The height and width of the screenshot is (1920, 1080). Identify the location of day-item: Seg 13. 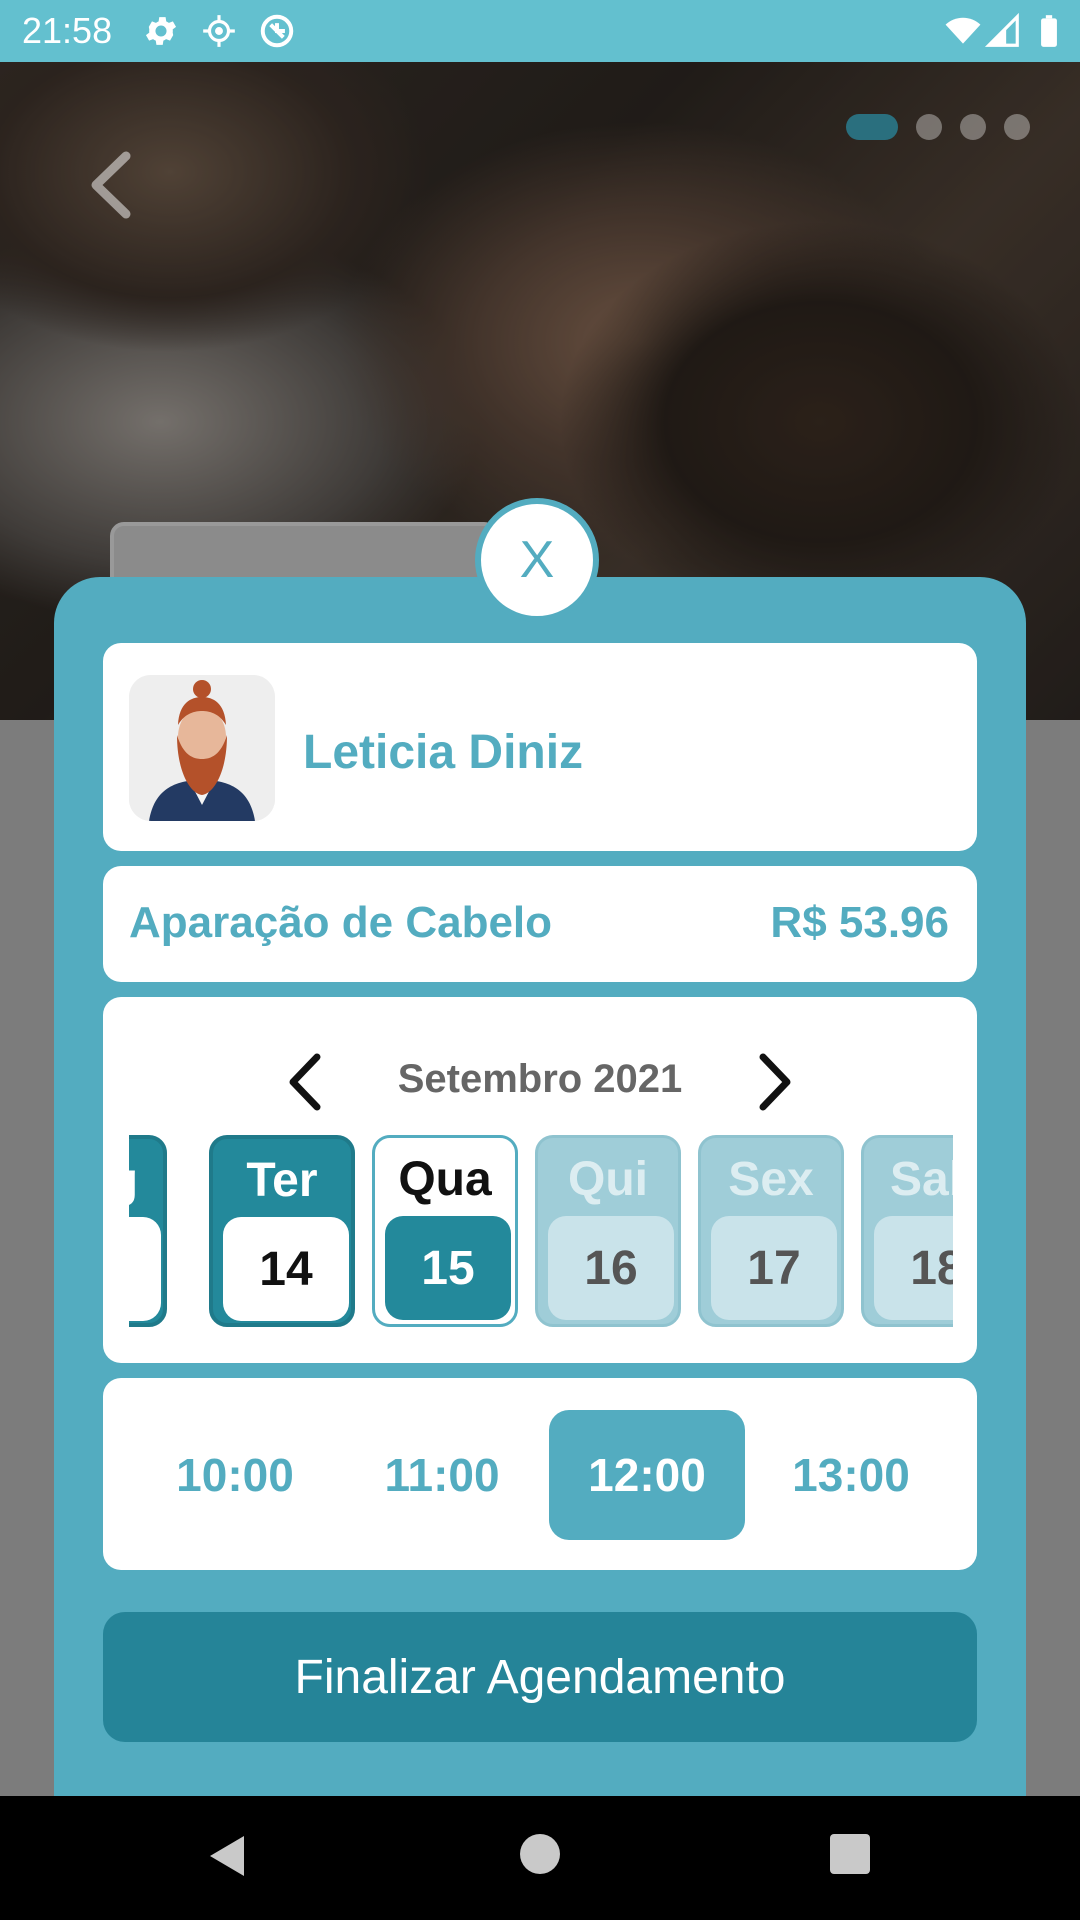
(148, 1231).